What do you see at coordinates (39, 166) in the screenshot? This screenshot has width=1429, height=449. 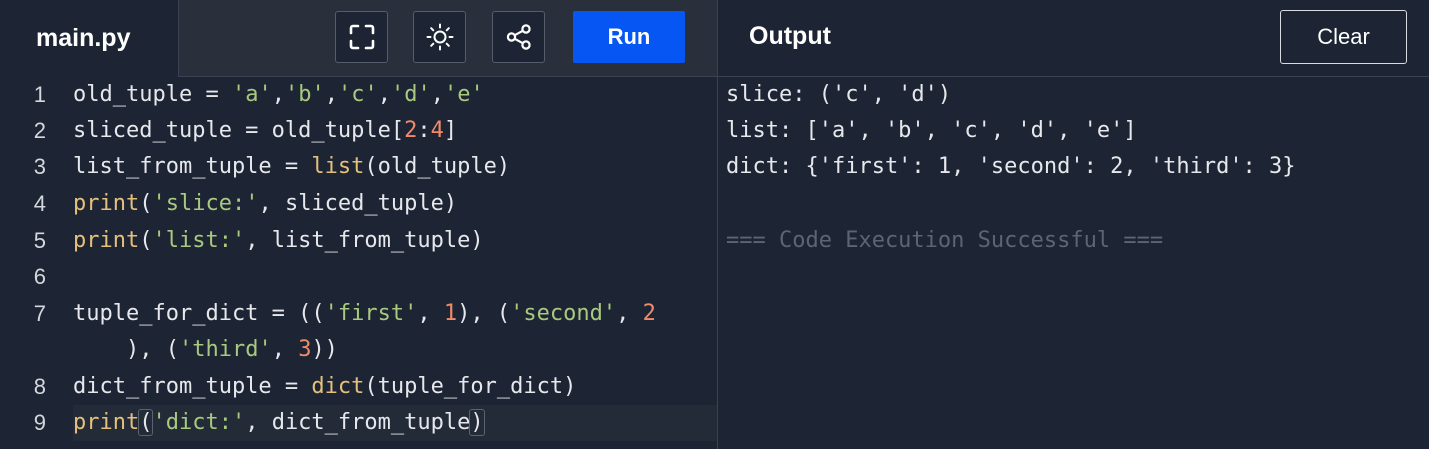 I see `line-number: 3` at bounding box center [39, 166].